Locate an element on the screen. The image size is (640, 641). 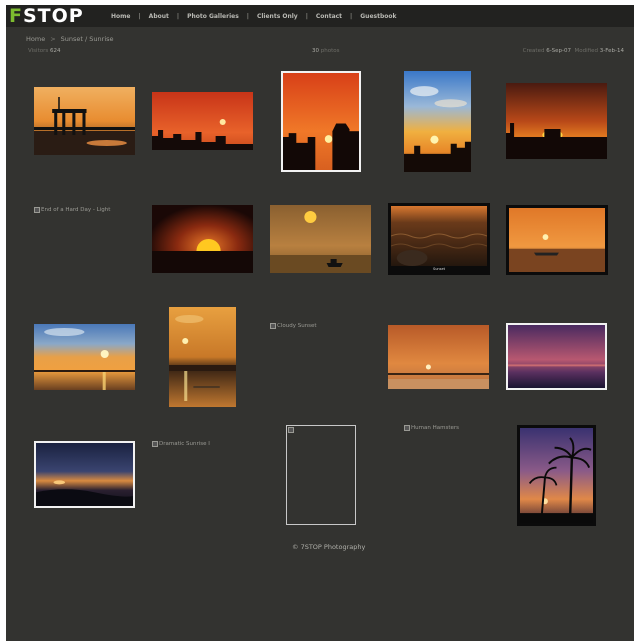
footer-copyright: © 7STOP Photography is located at coordinates (329, 547).